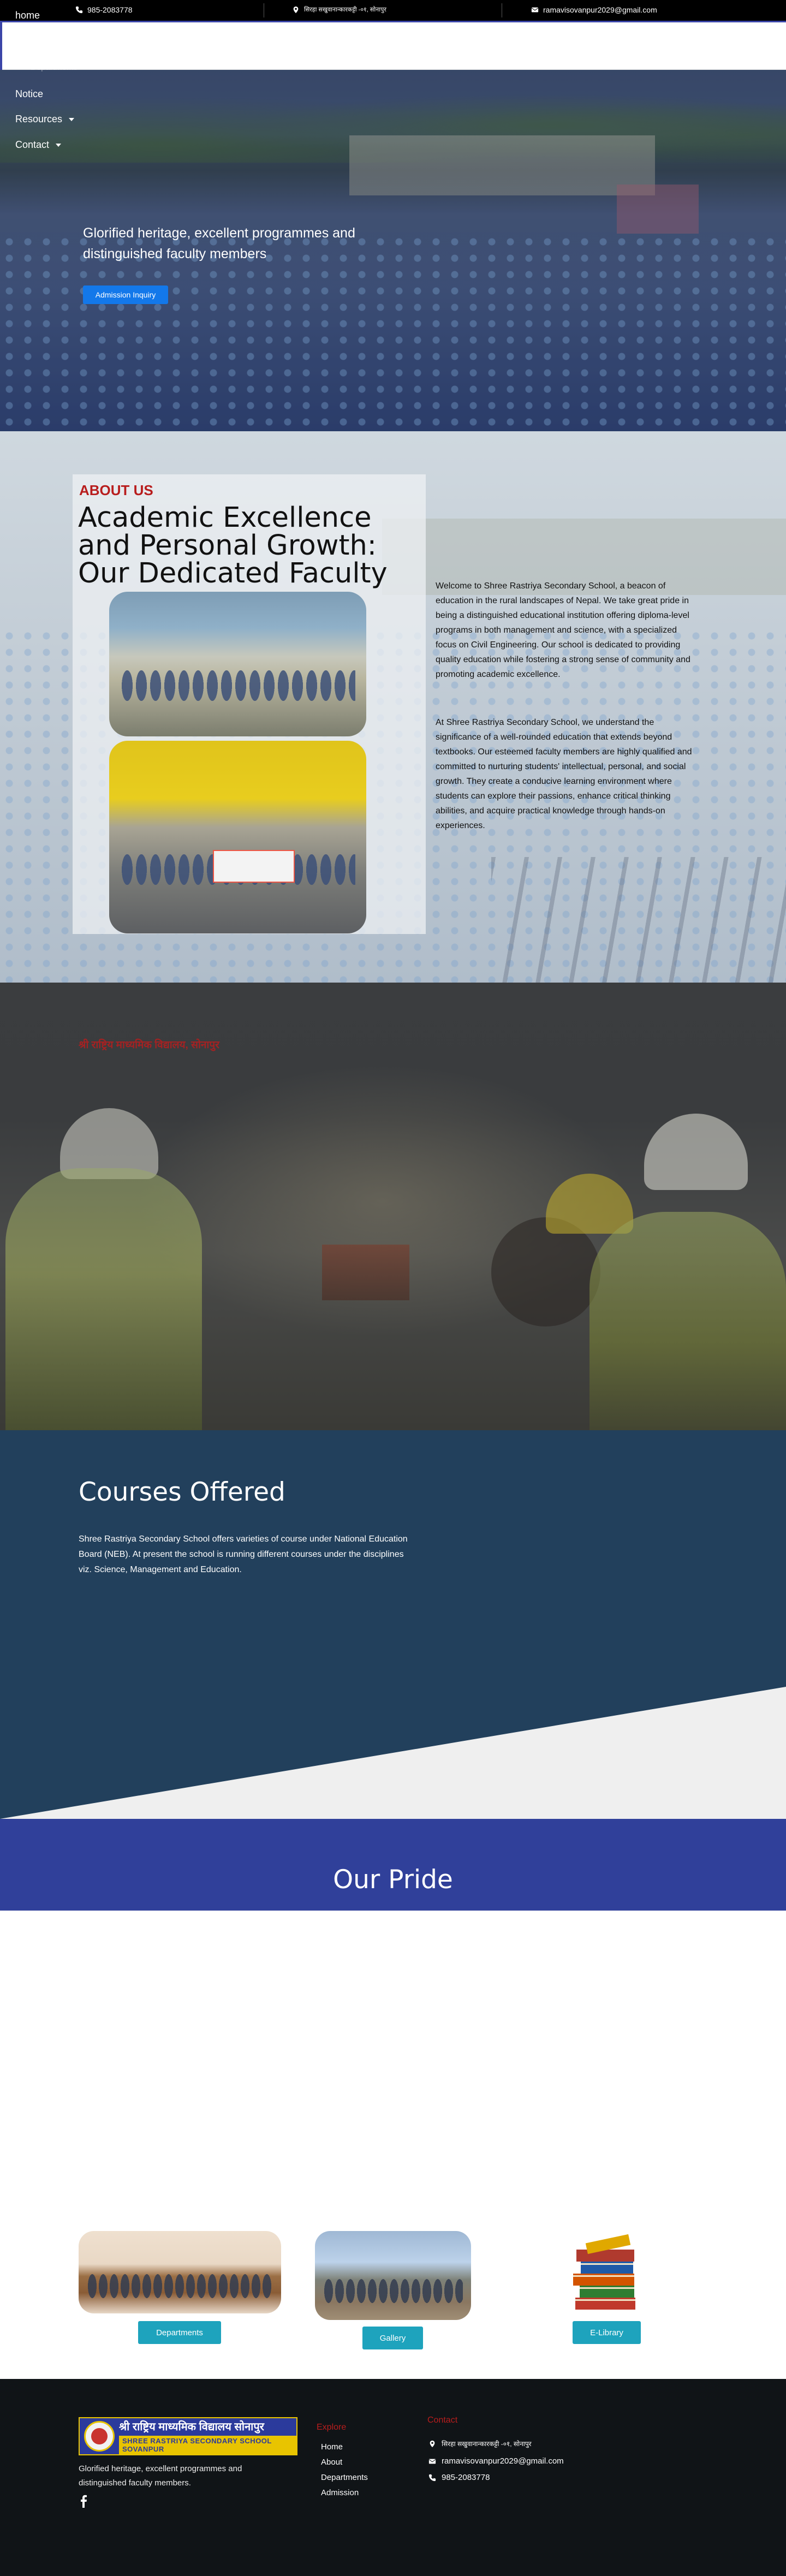 The height and width of the screenshot is (2576, 786). I want to click on envelope-icon, so click(432, 2461).